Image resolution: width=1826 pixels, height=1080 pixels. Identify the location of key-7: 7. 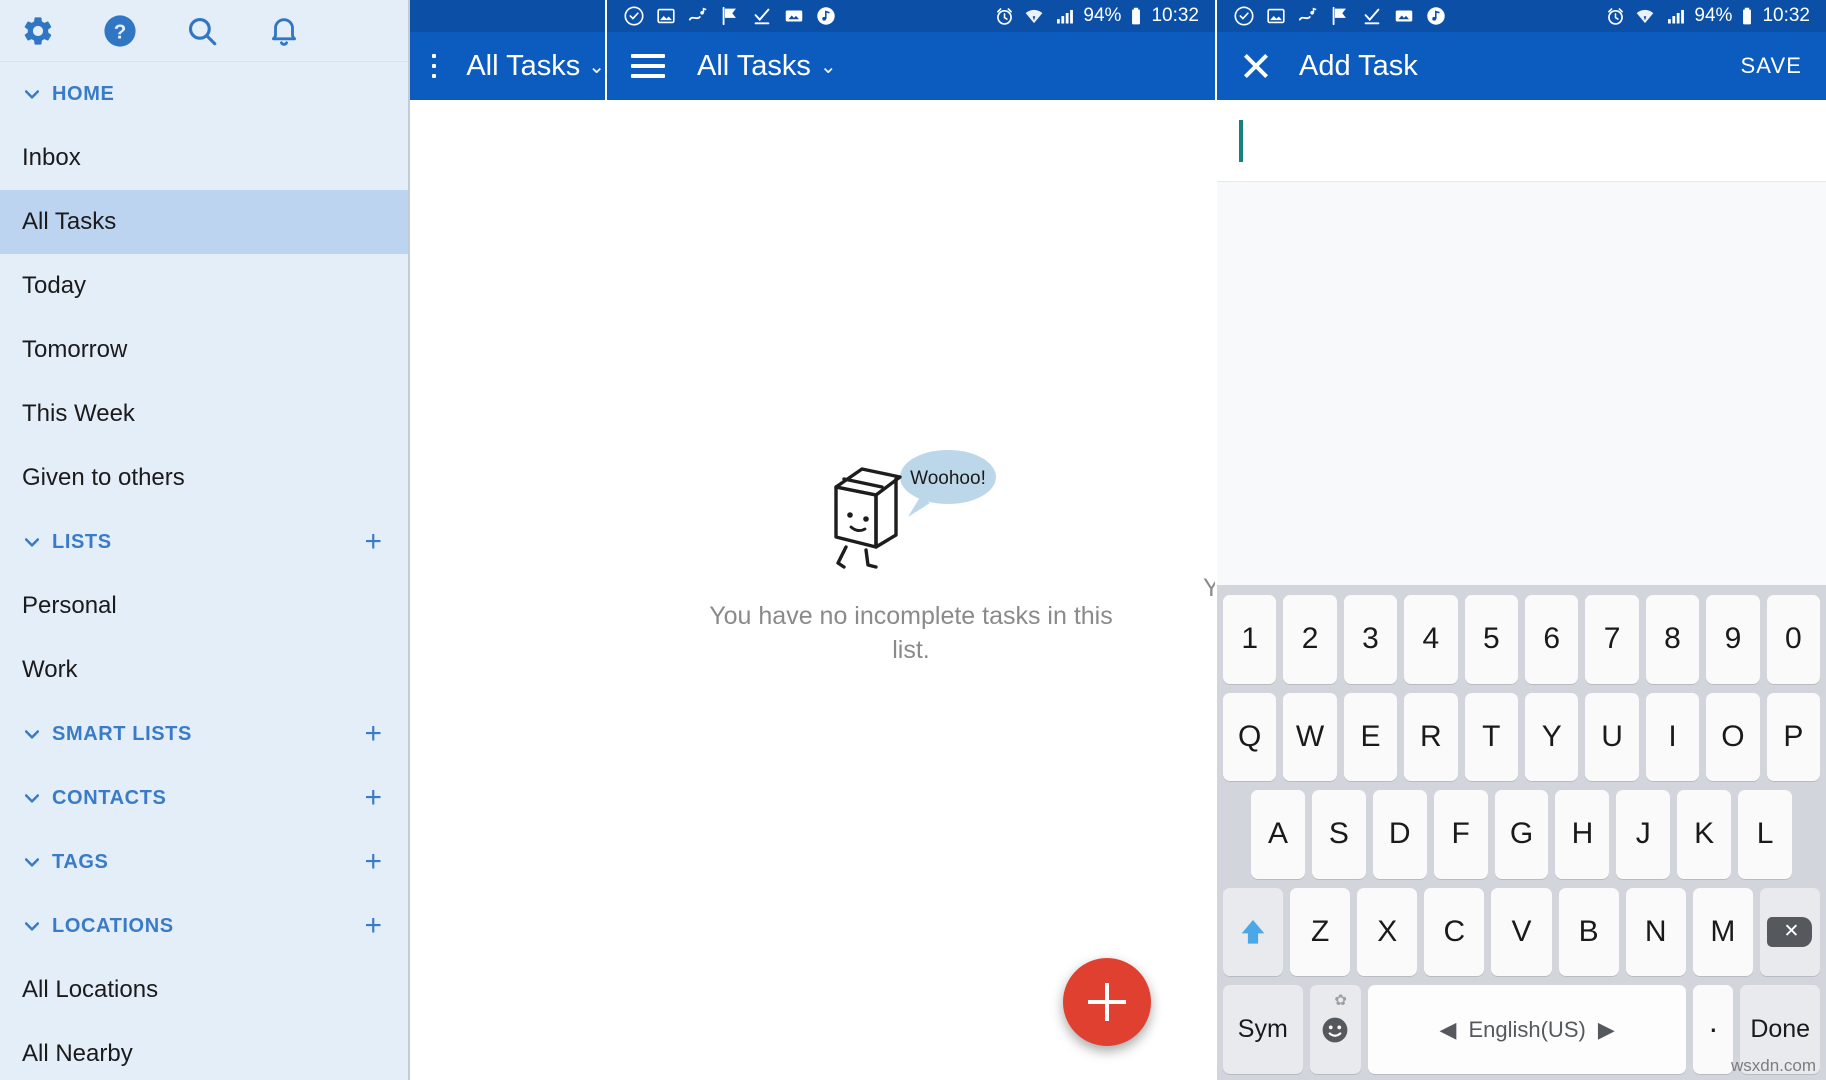
(1612, 639).